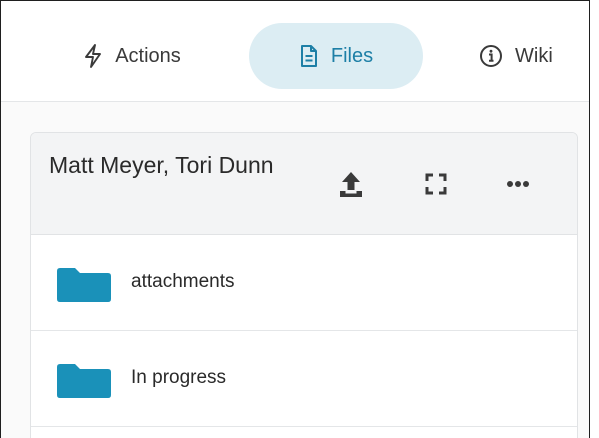 This screenshot has width=599, height=438. I want to click on expand-button, so click(436, 184).